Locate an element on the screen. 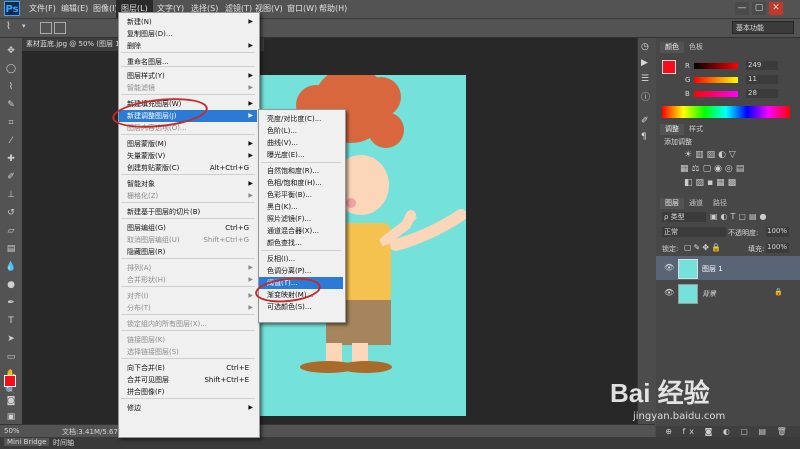 The image size is (800, 449). type-tool-icon: T is located at coordinates (11, 321).